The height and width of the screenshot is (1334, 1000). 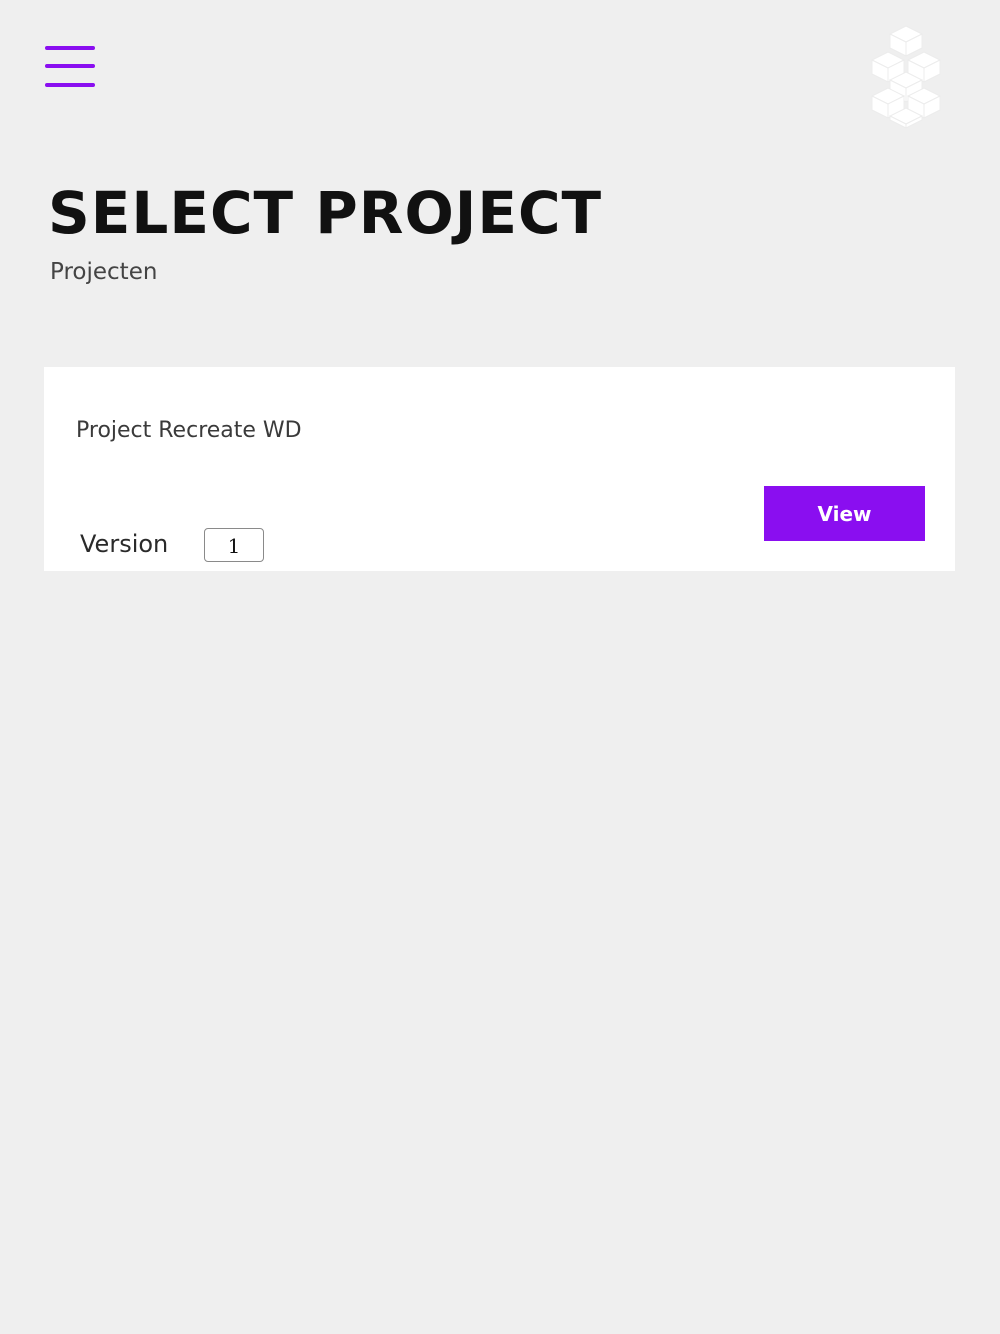 I want to click on page-title: SELECT PROJECT, so click(x=325, y=213).